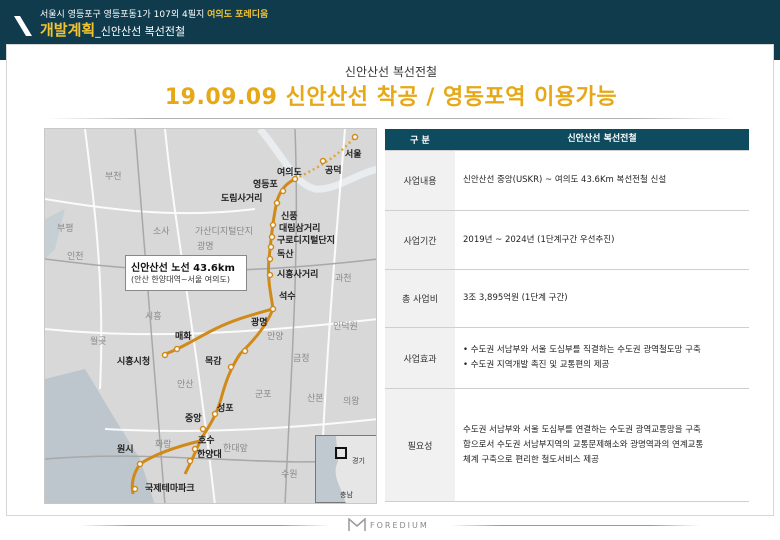 Image resolution: width=780 pixels, height=540 pixels. Describe the element at coordinates (183, 337) in the screenshot. I see `station-label: 매화` at that location.